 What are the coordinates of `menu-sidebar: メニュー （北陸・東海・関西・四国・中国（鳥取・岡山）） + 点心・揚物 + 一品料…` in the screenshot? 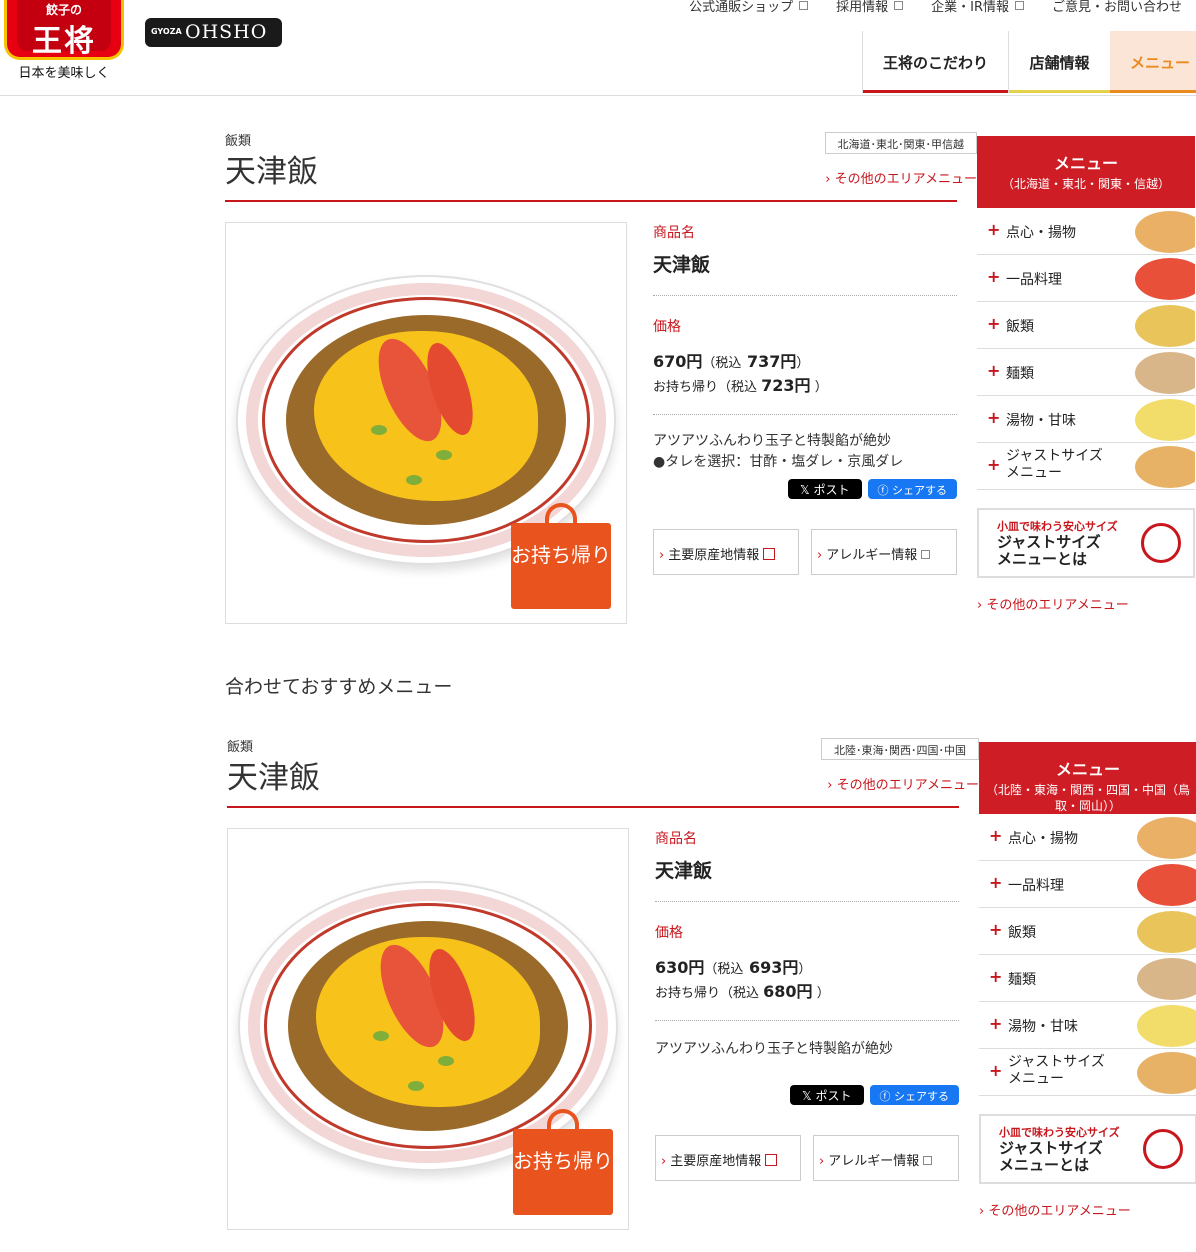 It's located at (1087, 980).